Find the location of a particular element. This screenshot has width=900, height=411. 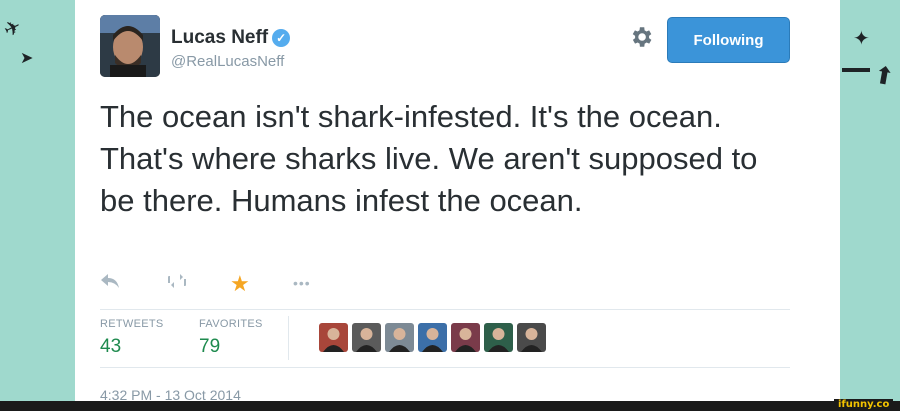

tweet-timestamp: 4:32 PM - 13 Oct 2014 is located at coordinates (170, 394).